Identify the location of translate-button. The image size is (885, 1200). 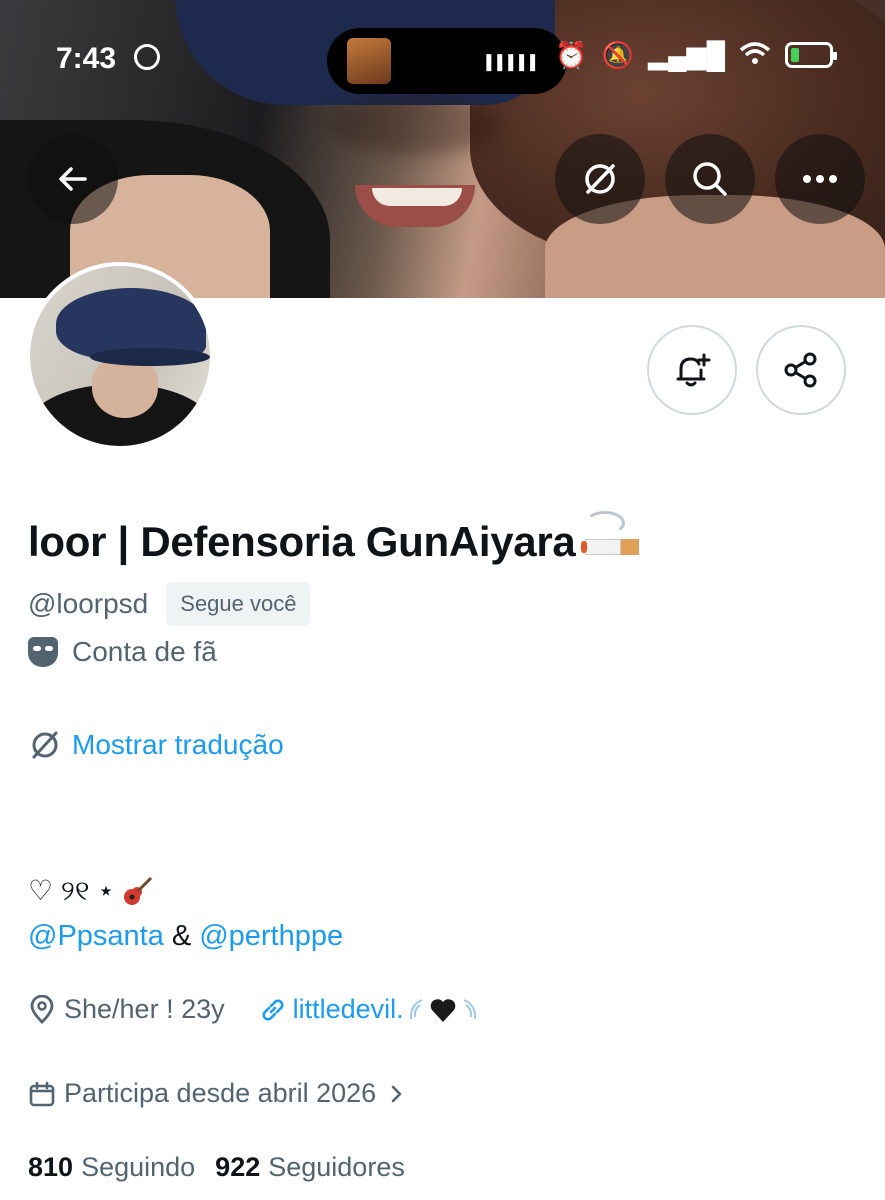
(600, 179).